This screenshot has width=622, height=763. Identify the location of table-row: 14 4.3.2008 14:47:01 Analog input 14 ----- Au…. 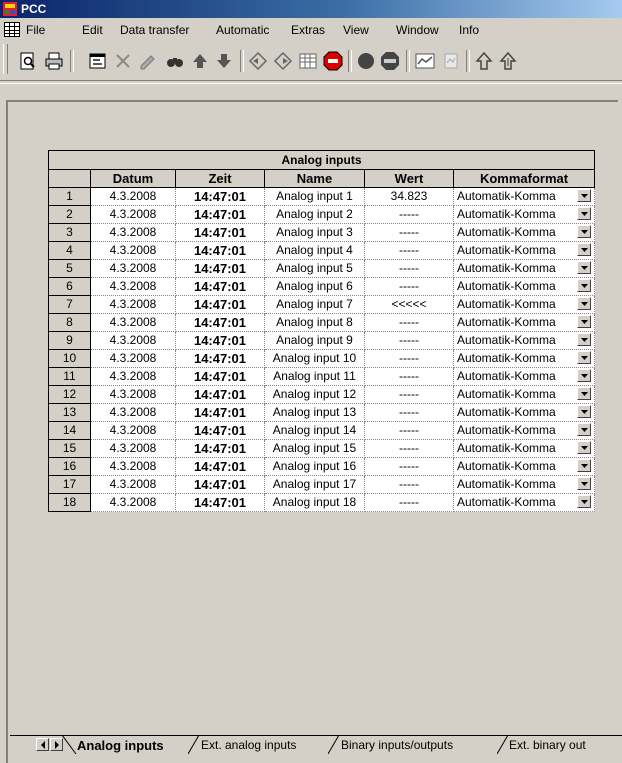
(321, 430).